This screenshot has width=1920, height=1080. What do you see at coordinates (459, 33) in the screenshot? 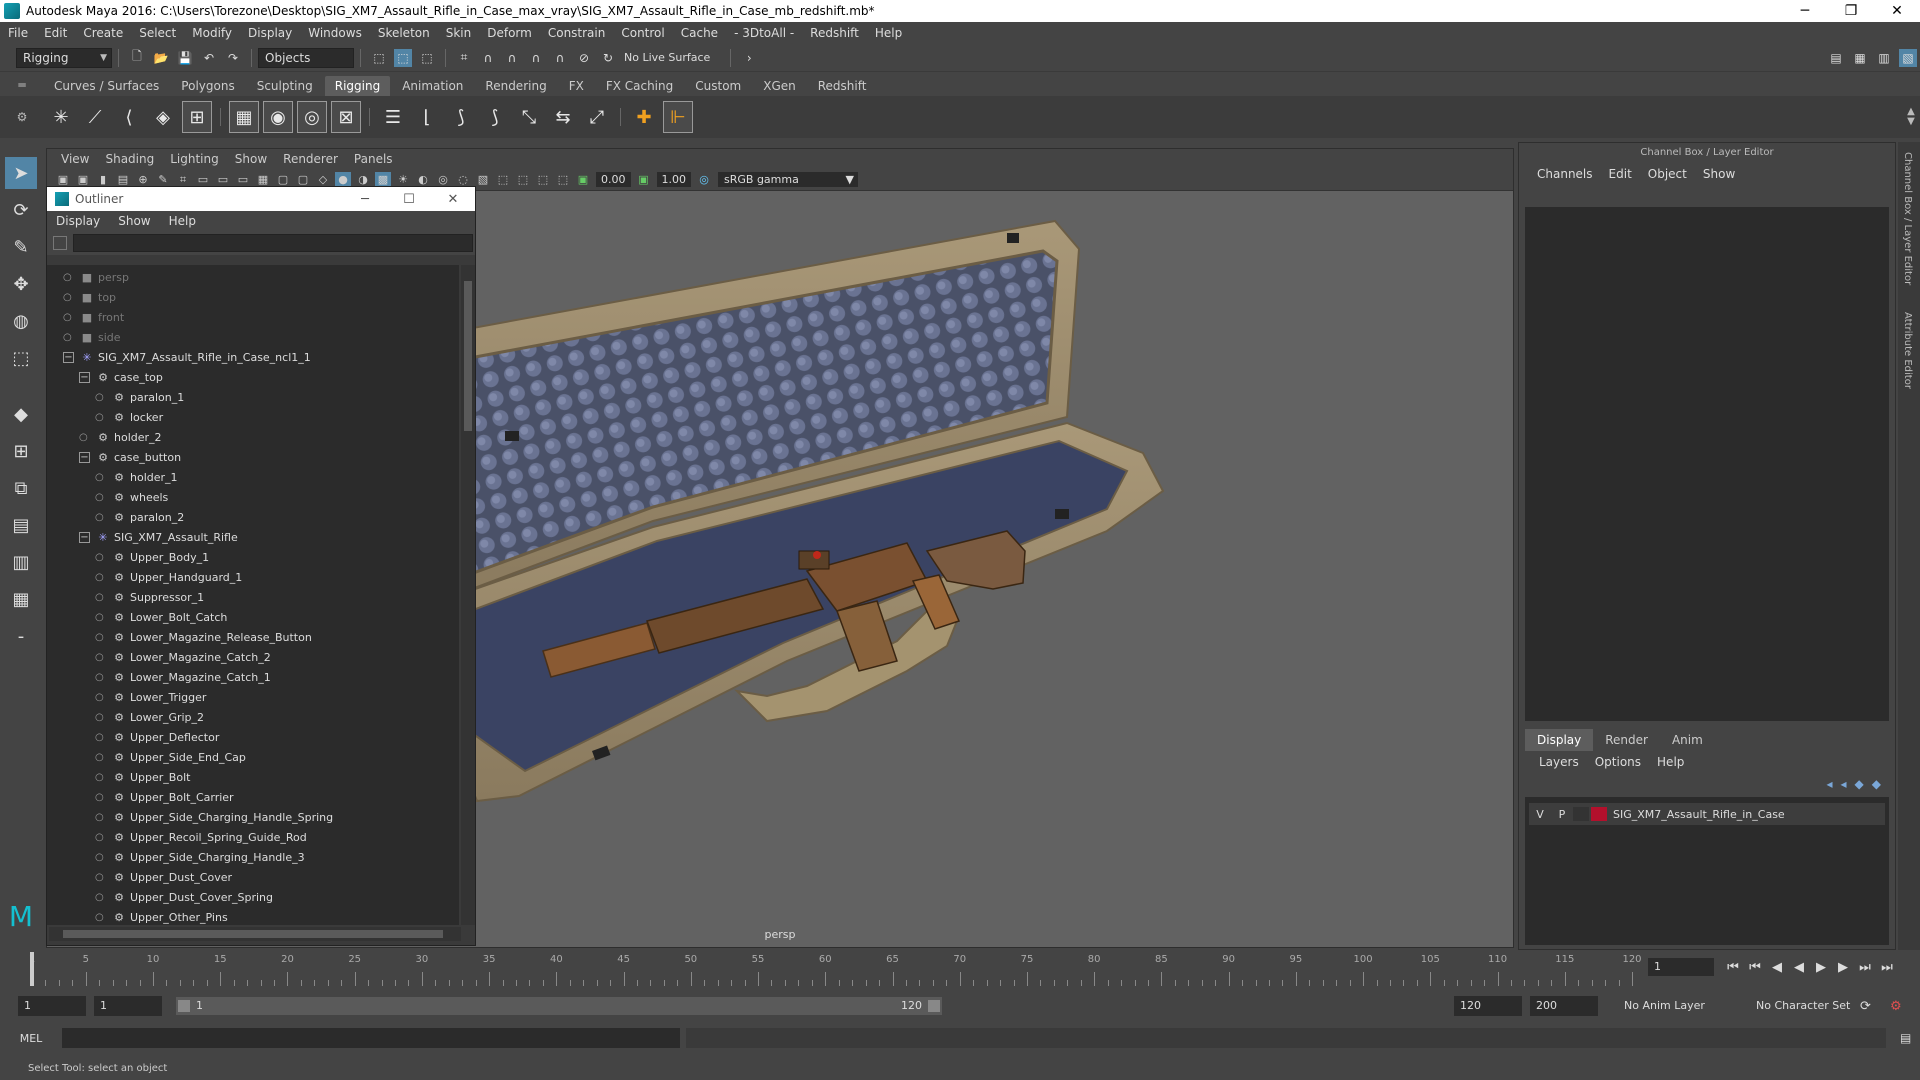
I see `menu-skin: Skin` at bounding box center [459, 33].